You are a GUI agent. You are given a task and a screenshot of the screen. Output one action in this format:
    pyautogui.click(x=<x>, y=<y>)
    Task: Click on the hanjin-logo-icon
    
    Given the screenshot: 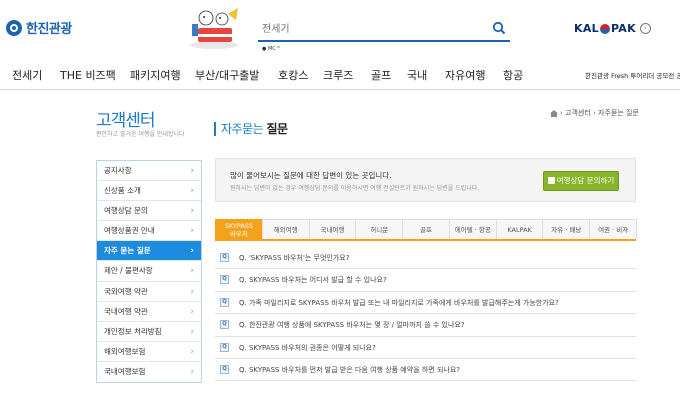 What is the action you would take?
    pyautogui.click(x=14, y=27)
    